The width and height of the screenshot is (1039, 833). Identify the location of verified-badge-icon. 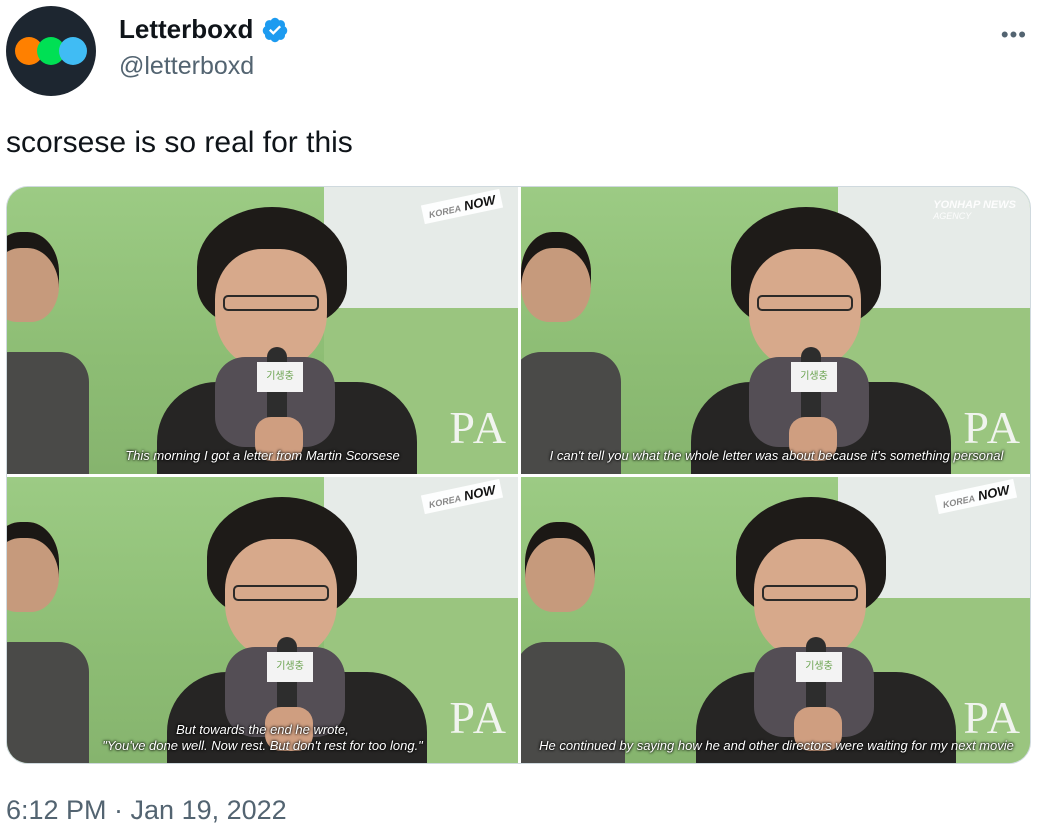
(275, 30).